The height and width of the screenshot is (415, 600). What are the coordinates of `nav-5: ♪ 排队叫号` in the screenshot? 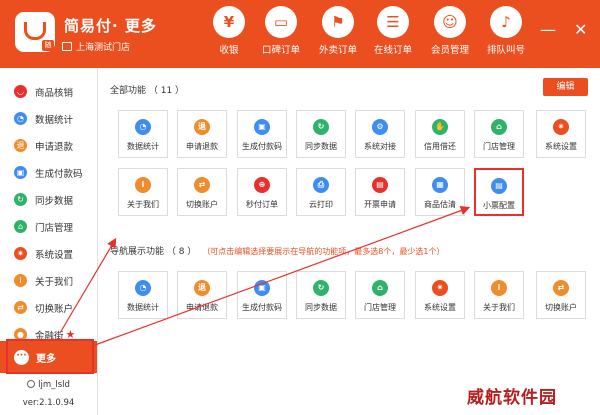 It's located at (506, 31).